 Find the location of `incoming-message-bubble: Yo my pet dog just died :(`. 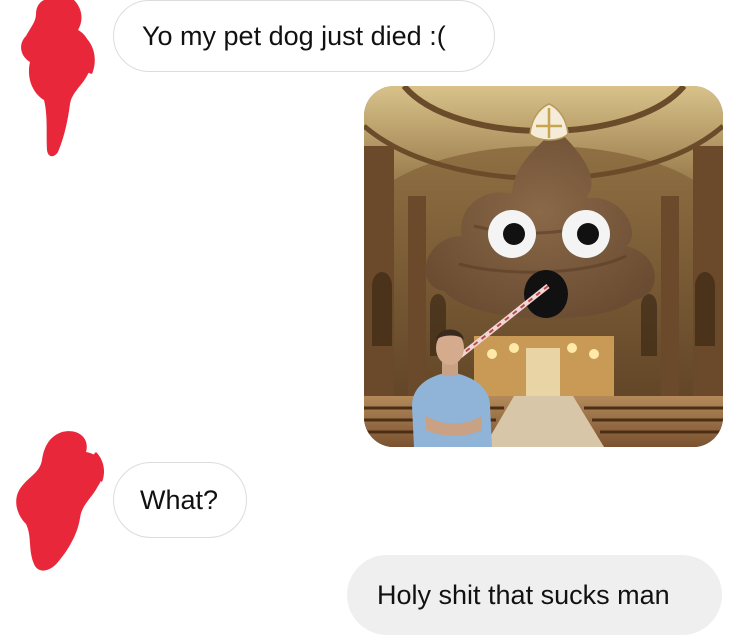

incoming-message-bubble: Yo my pet dog just died :( is located at coordinates (304, 36).